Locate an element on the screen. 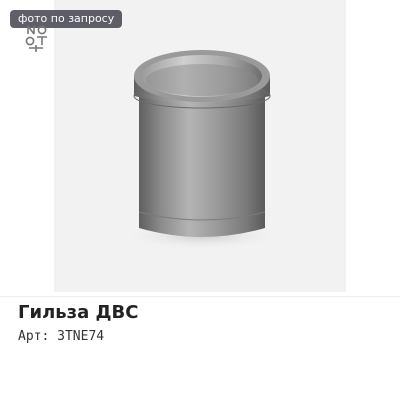 The height and width of the screenshot is (400, 400). sku-line: Арт: 3TNE74 is located at coordinates (61, 336).